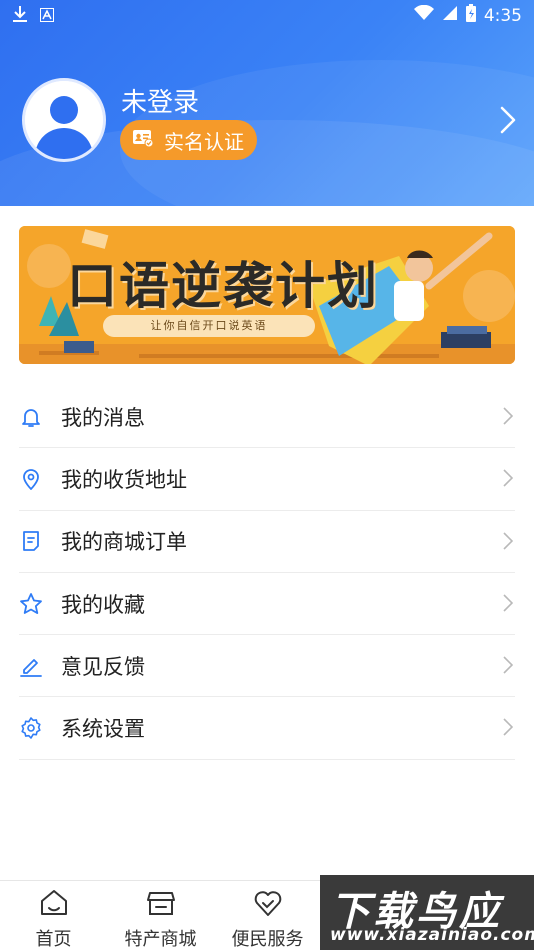 The image size is (534, 950). Describe the element at coordinates (267, 728) in the screenshot. I see `menu-item-settings: 系统设置` at that location.